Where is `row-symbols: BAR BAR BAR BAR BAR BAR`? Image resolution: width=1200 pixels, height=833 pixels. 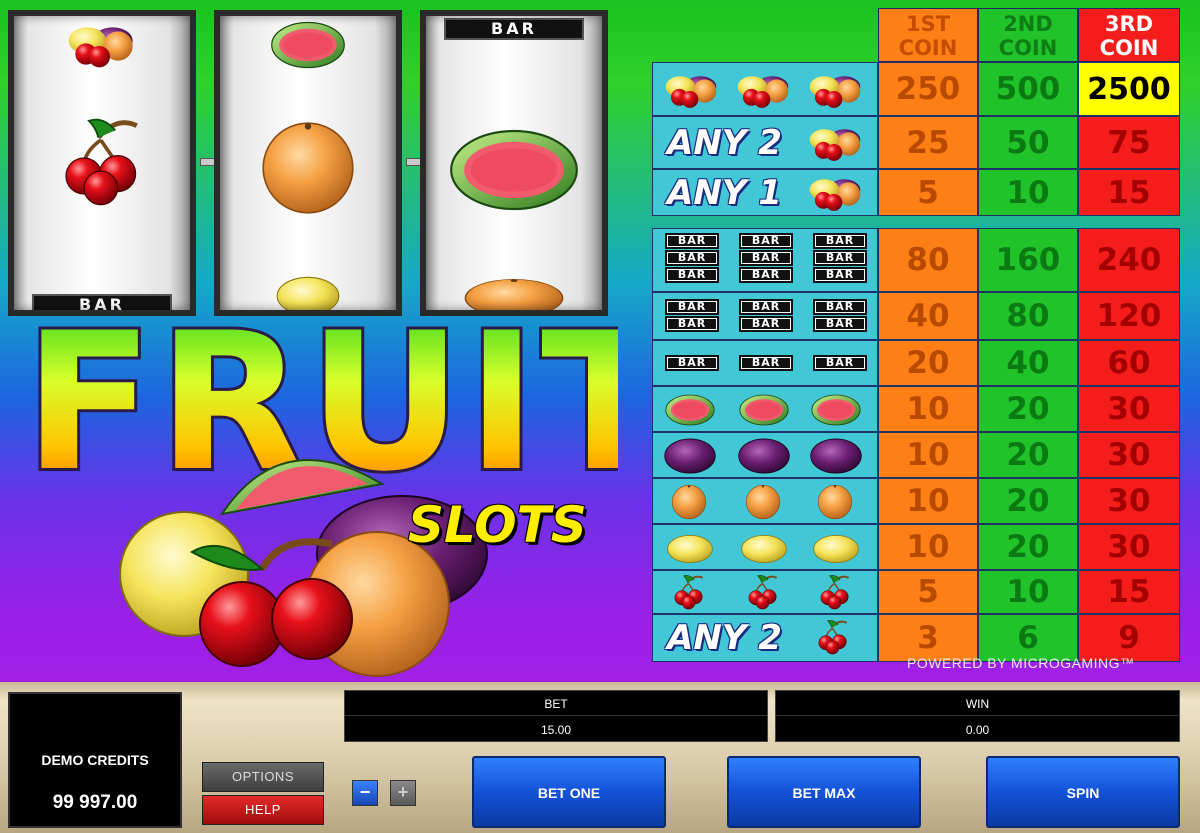 row-symbols: BAR BAR BAR BAR BAR BAR is located at coordinates (765, 316).